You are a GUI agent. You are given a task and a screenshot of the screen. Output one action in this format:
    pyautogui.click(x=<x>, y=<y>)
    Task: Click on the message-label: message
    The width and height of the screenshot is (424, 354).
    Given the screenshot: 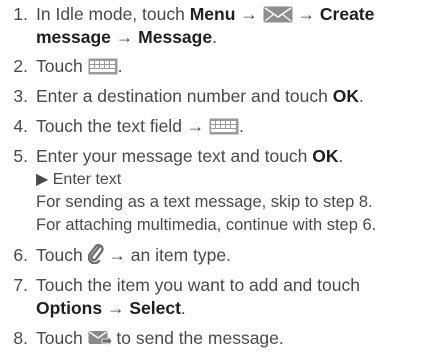 What is the action you would take?
    pyautogui.click(x=73, y=37)
    